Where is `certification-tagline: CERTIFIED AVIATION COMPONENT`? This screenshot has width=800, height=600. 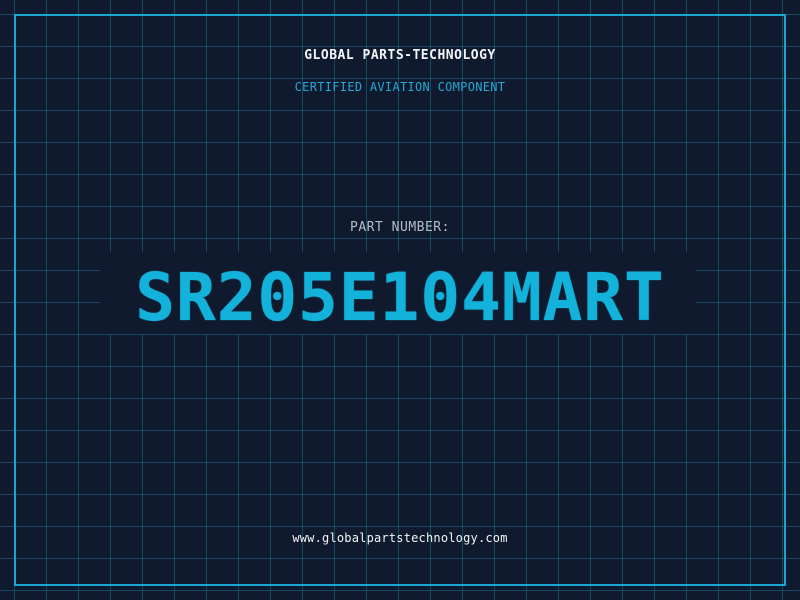
certification-tagline: CERTIFIED AVIATION COMPONENT is located at coordinates (400, 87).